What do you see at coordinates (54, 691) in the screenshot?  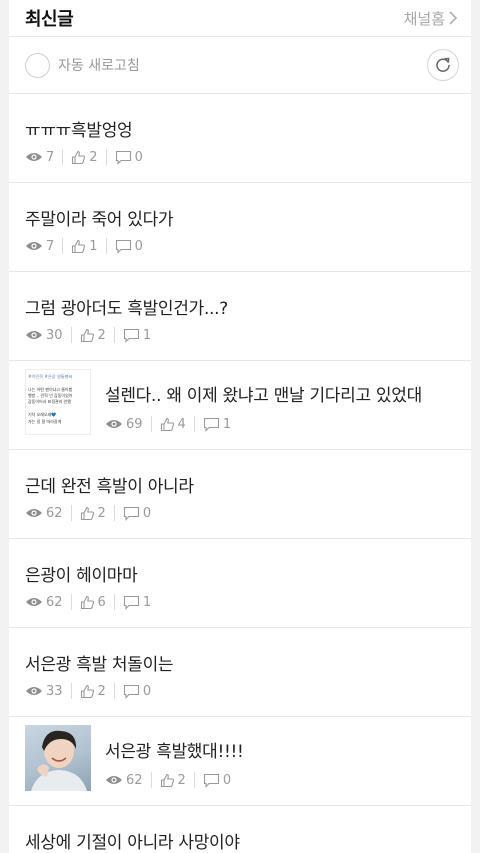 I see `view-count: 33` at bounding box center [54, 691].